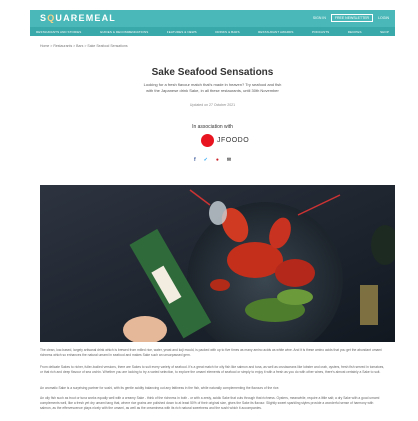 This screenshot has width=418, height=421. Describe the element at coordinates (182, 32) in the screenshot. I see `nav-item: FEATURES & NEWS` at that location.